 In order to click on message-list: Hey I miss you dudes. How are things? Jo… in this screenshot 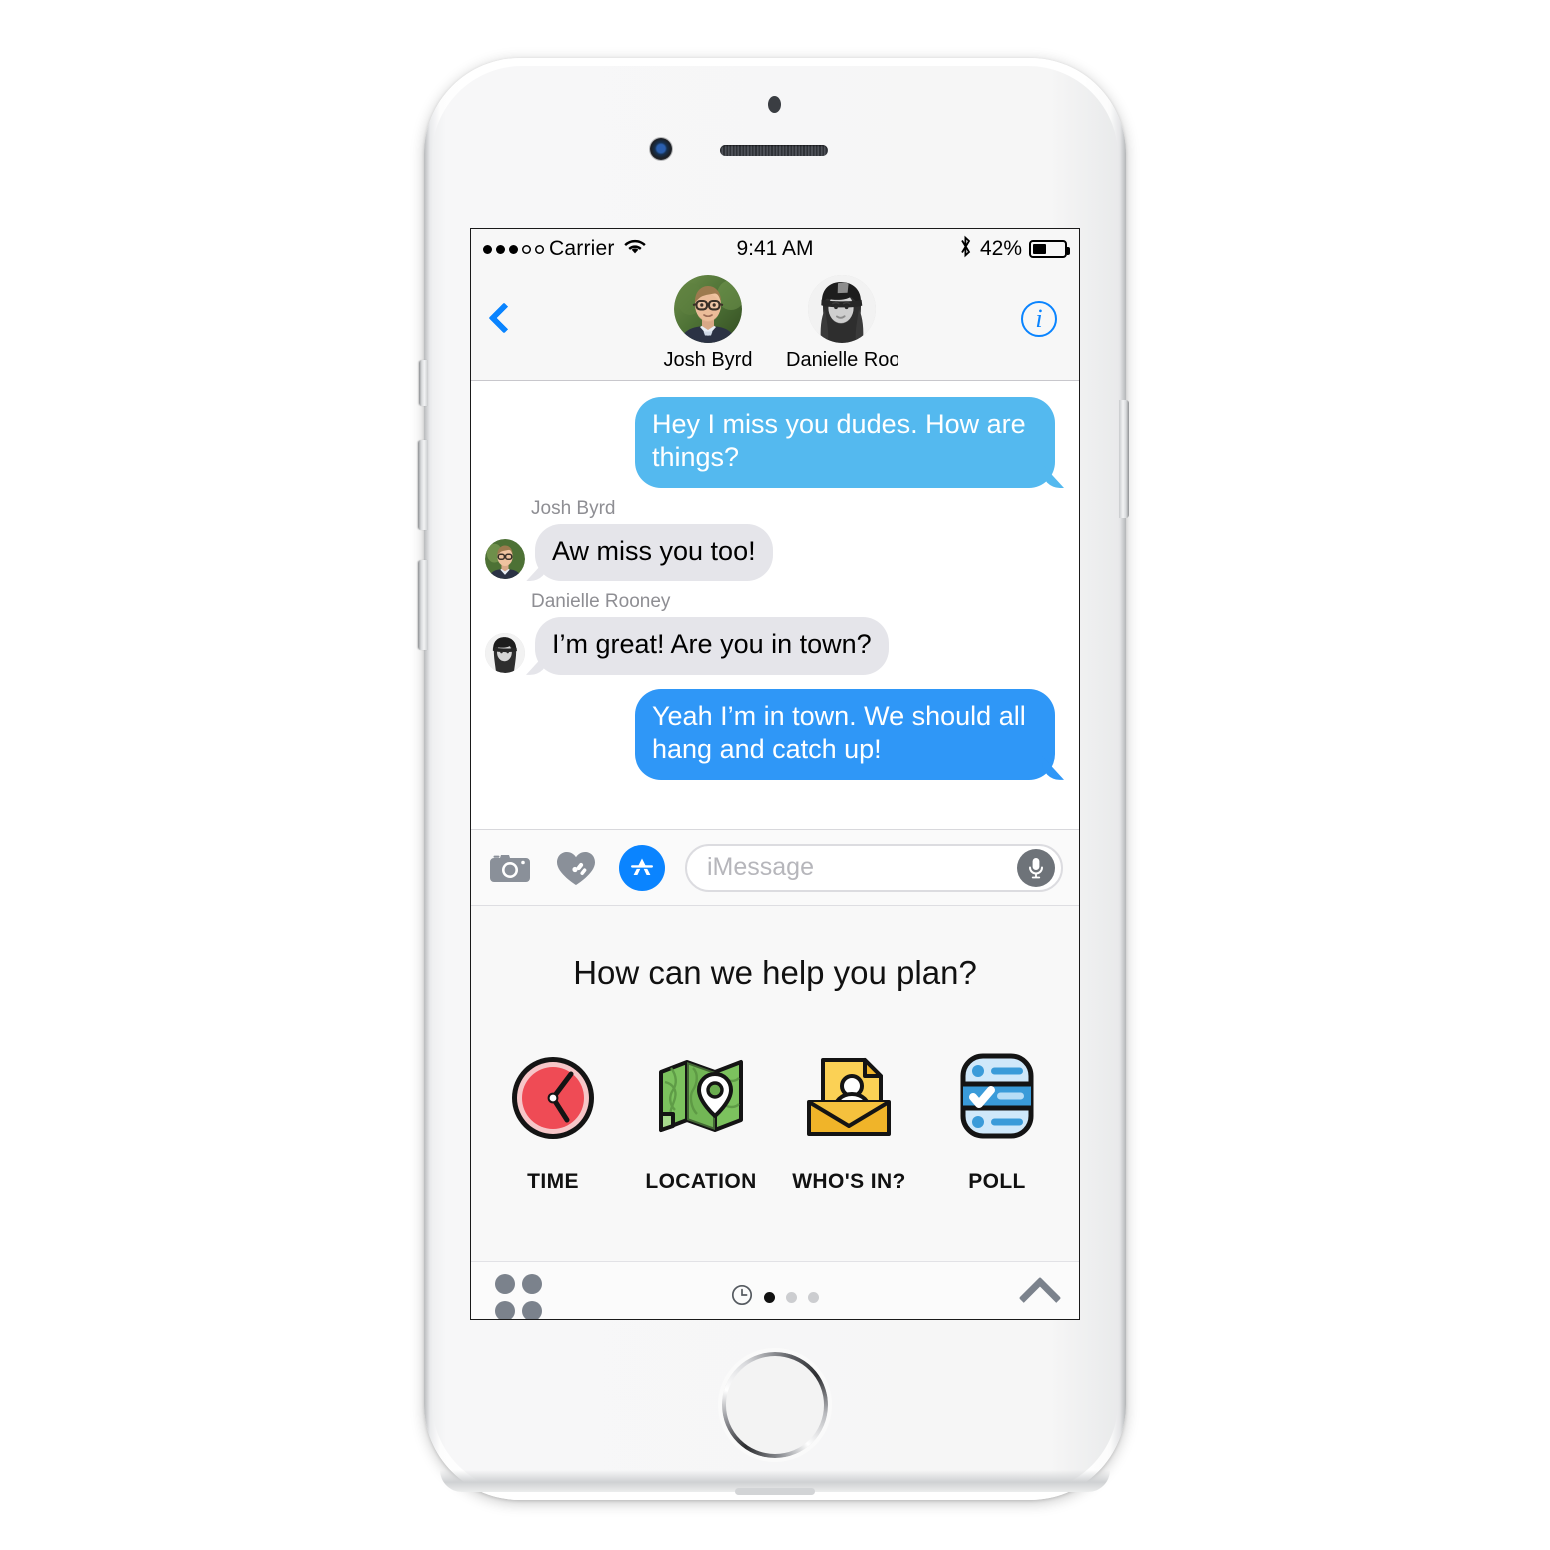, I will do `click(775, 605)`.